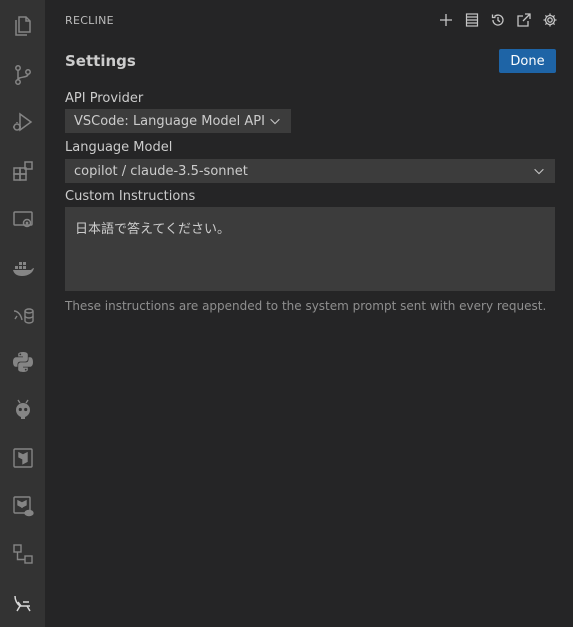  I want to click on source-control-icon, so click(22, 75).